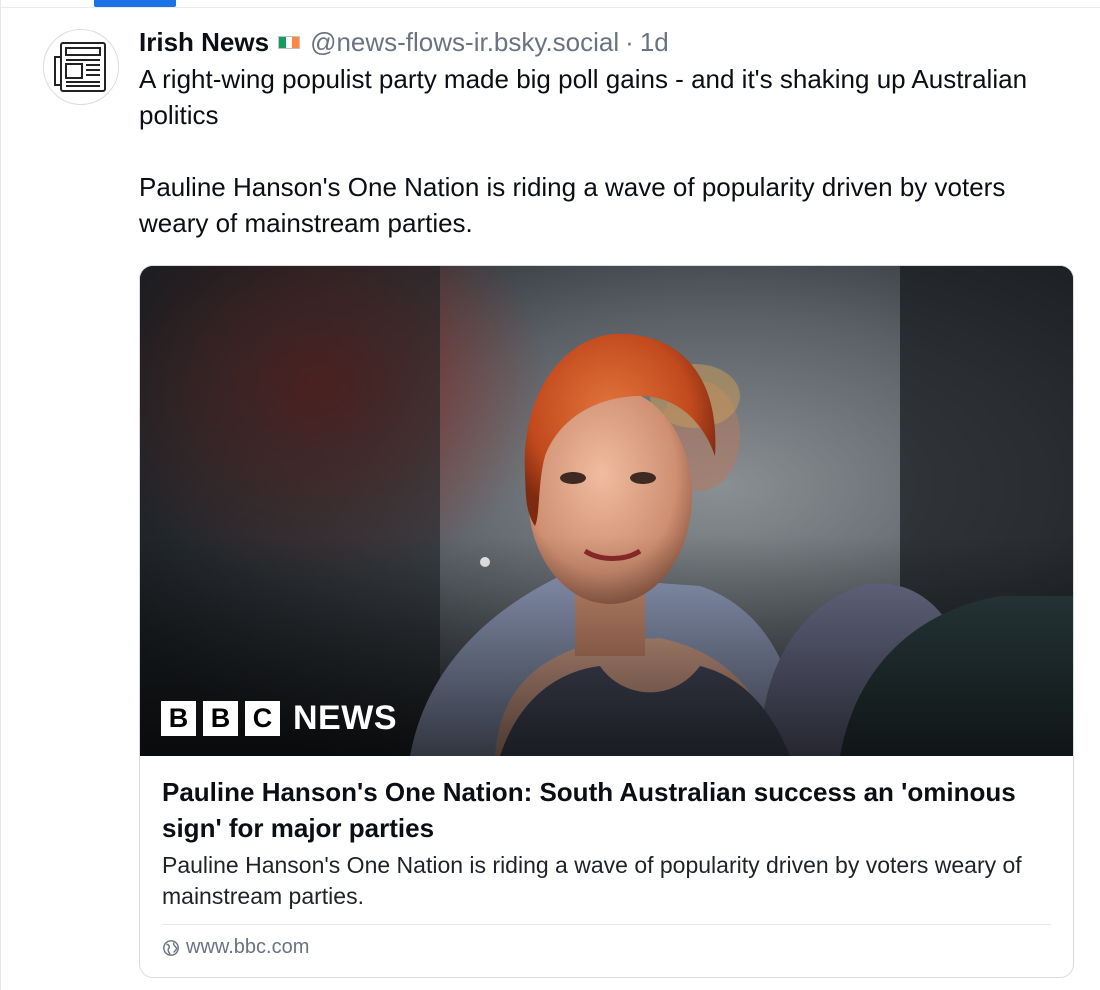 This screenshot has width=1100, height=990. I want to click on top-divider, so click(550, 7).